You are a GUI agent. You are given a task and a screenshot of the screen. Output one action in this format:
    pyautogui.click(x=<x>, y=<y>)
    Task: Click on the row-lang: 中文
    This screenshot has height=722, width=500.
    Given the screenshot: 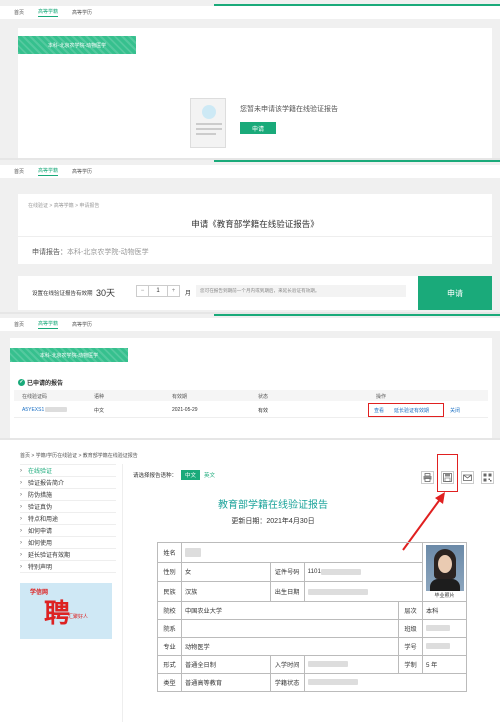 What is the action you would take?
    pyautogui.click(x=99, y=411)
    